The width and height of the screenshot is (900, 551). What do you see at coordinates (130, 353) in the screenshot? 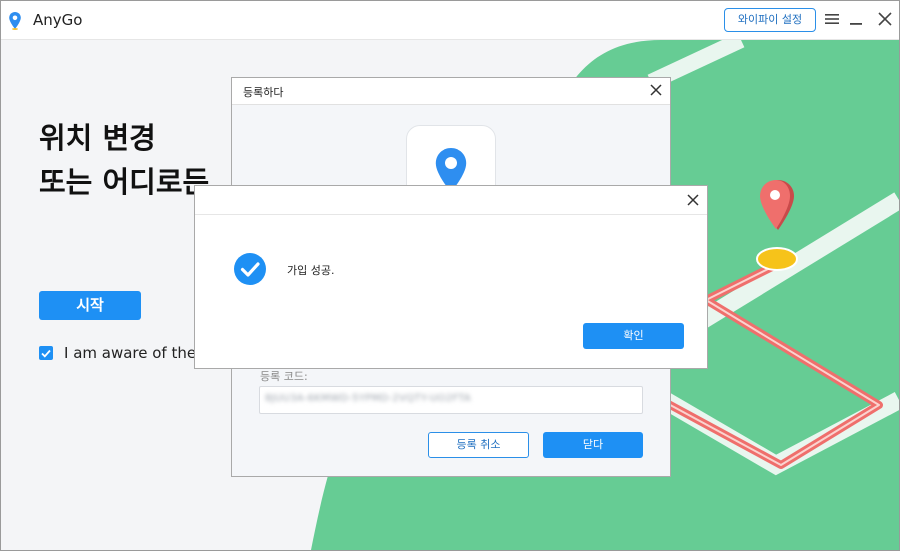
I see `aware-label: I am aware of the` at bounding box center [130, 353].